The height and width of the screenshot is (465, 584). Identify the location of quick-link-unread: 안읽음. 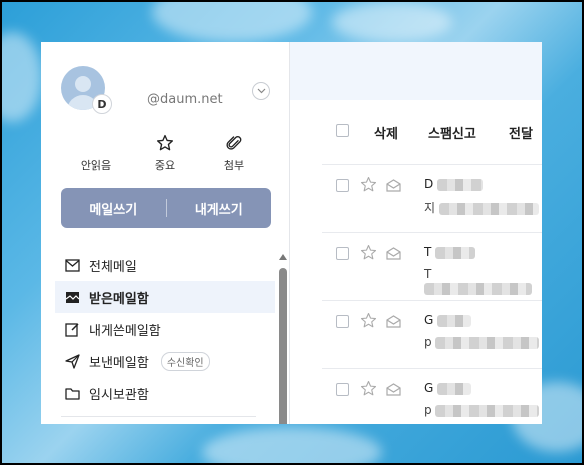
(96, 152).